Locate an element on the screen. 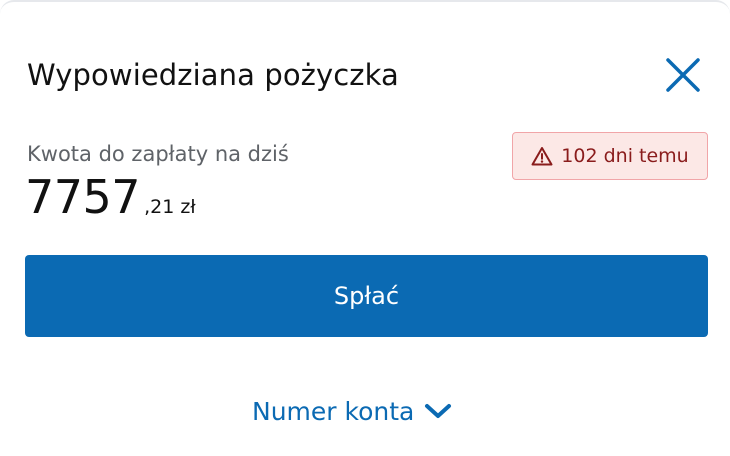 This screenshot has width=730, height=456. amount-decimal: ,21 zł is located at coordinates (170, 207).